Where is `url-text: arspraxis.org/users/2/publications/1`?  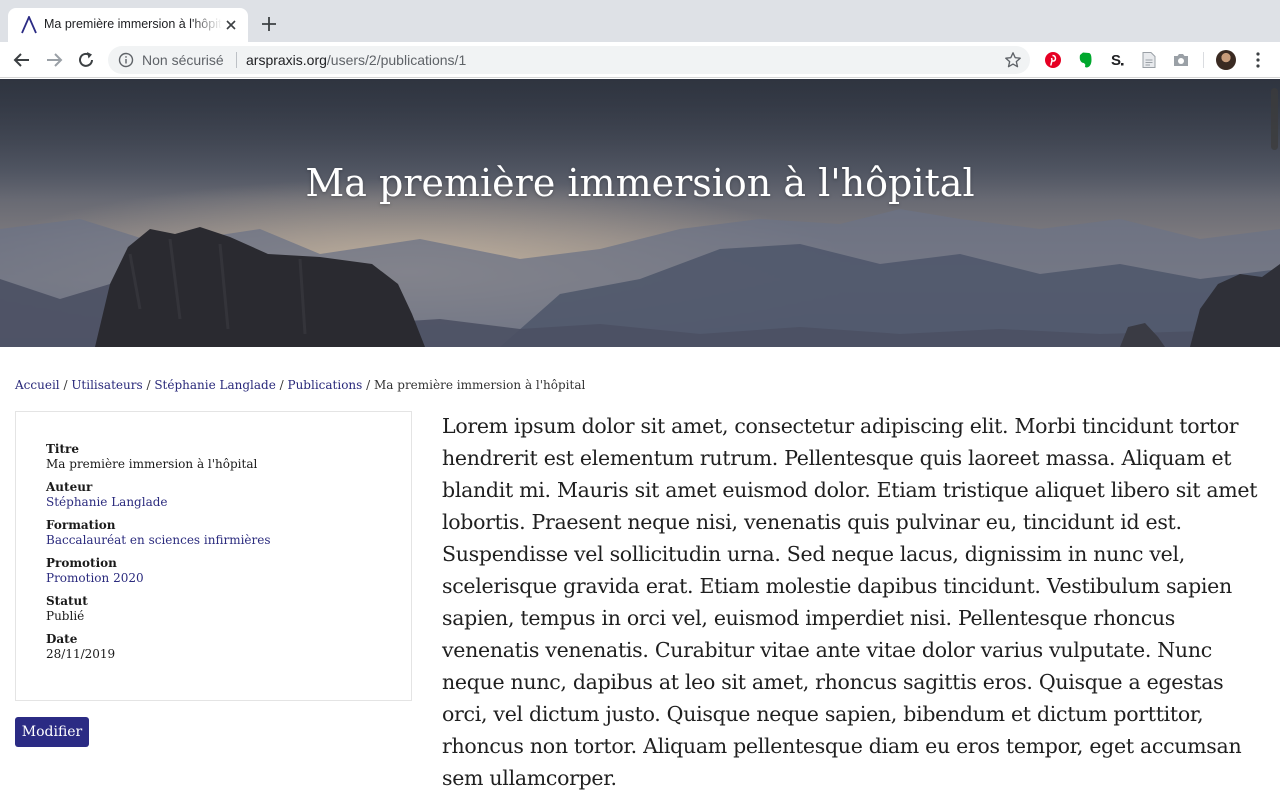 url-text: arspraxis.org/users/2/publications/1 is located at coordinates (356, 60).